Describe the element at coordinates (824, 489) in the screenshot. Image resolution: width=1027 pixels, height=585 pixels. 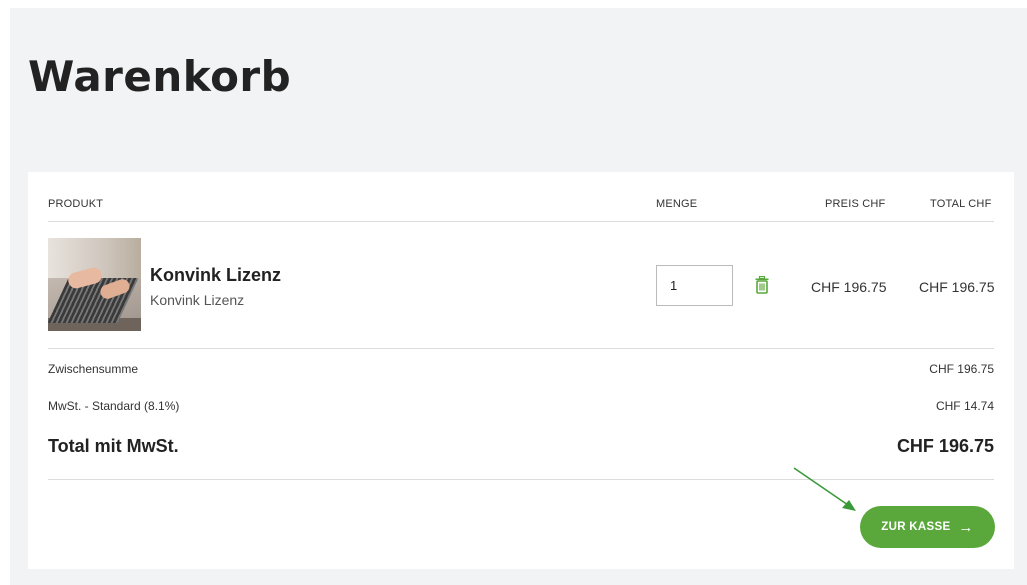
I see `arrow-annotation-icon` at that location.